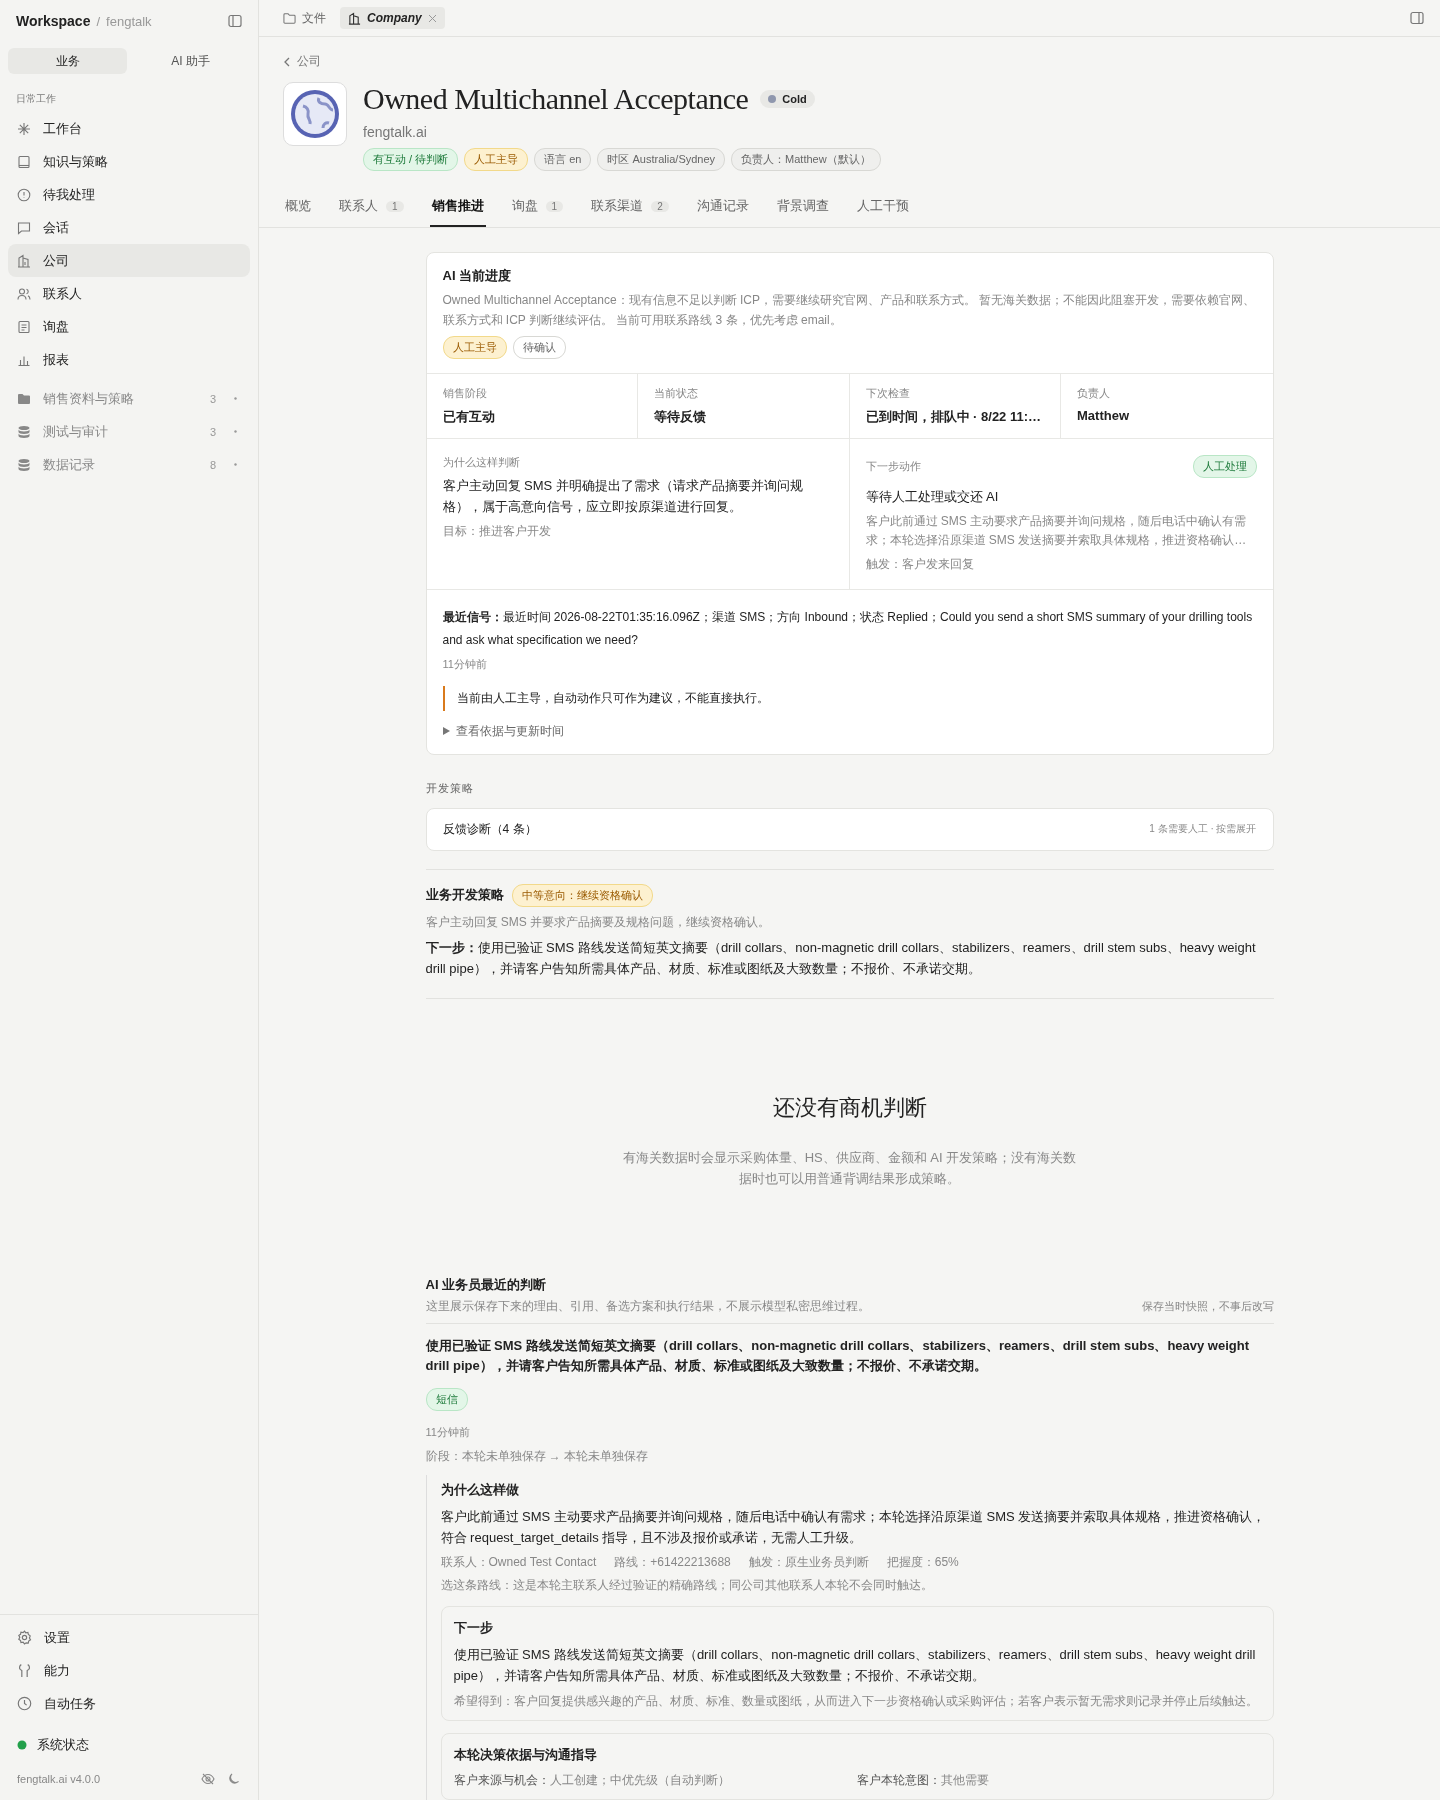 Image resolution: width=1440 pixels, height=1800 pixels. Describe the element at coordinates (59, 1779) in the screenshot. I see `version-text: fengtalk.ai v4.0.0` at that location.